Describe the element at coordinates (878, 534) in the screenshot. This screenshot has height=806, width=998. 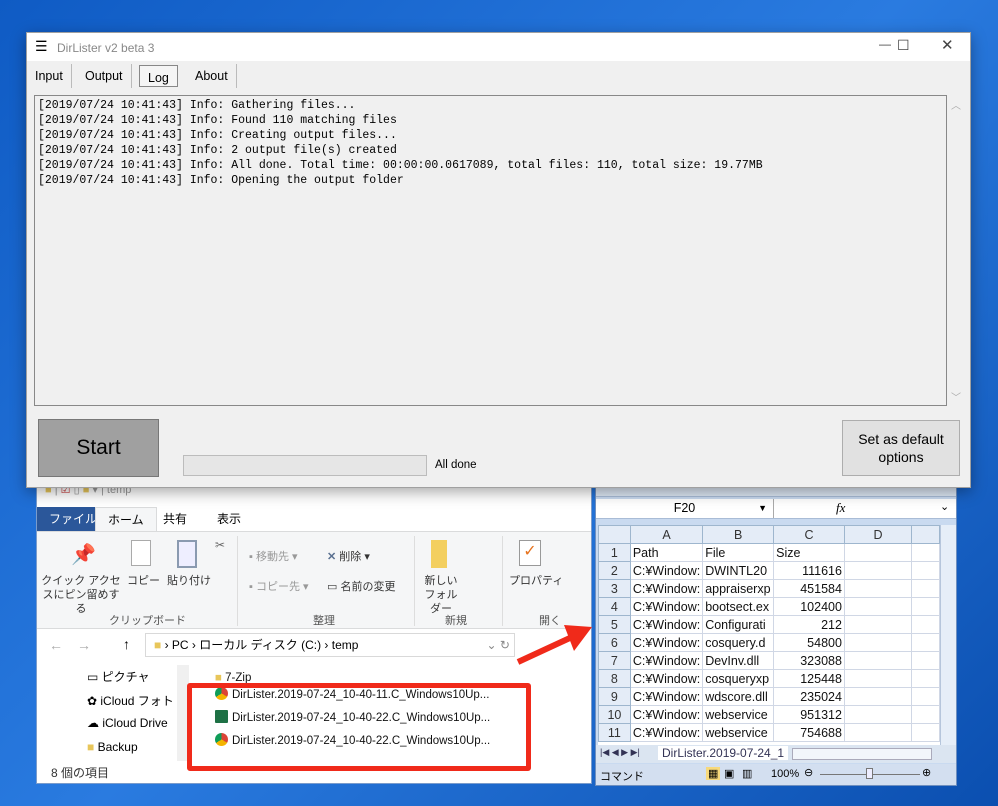
I see `column-header: D` at that location.